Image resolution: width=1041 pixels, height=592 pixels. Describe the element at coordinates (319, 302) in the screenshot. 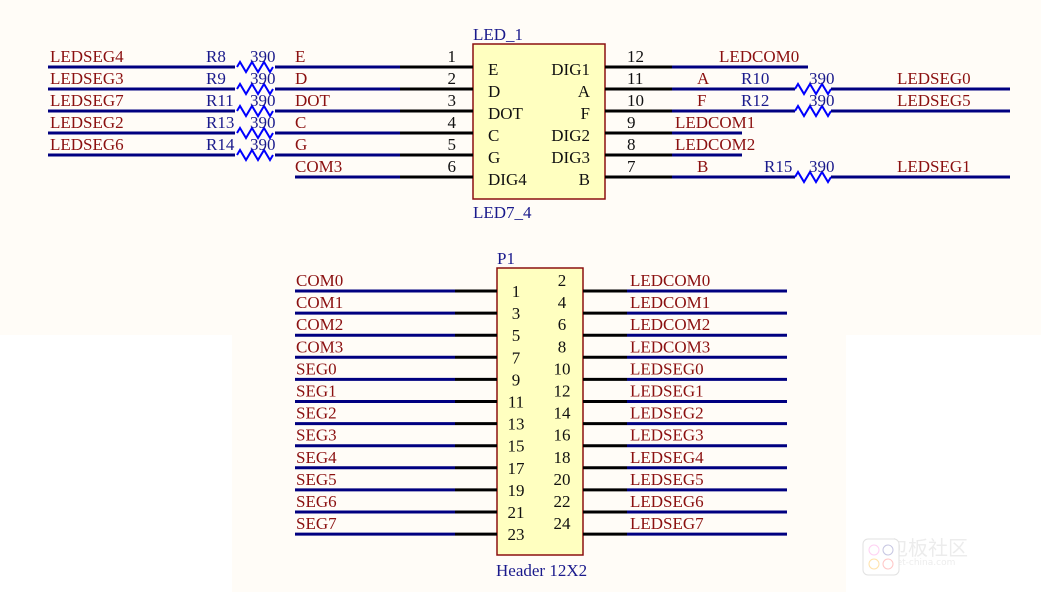

I see `net-label: COM1` at that location.